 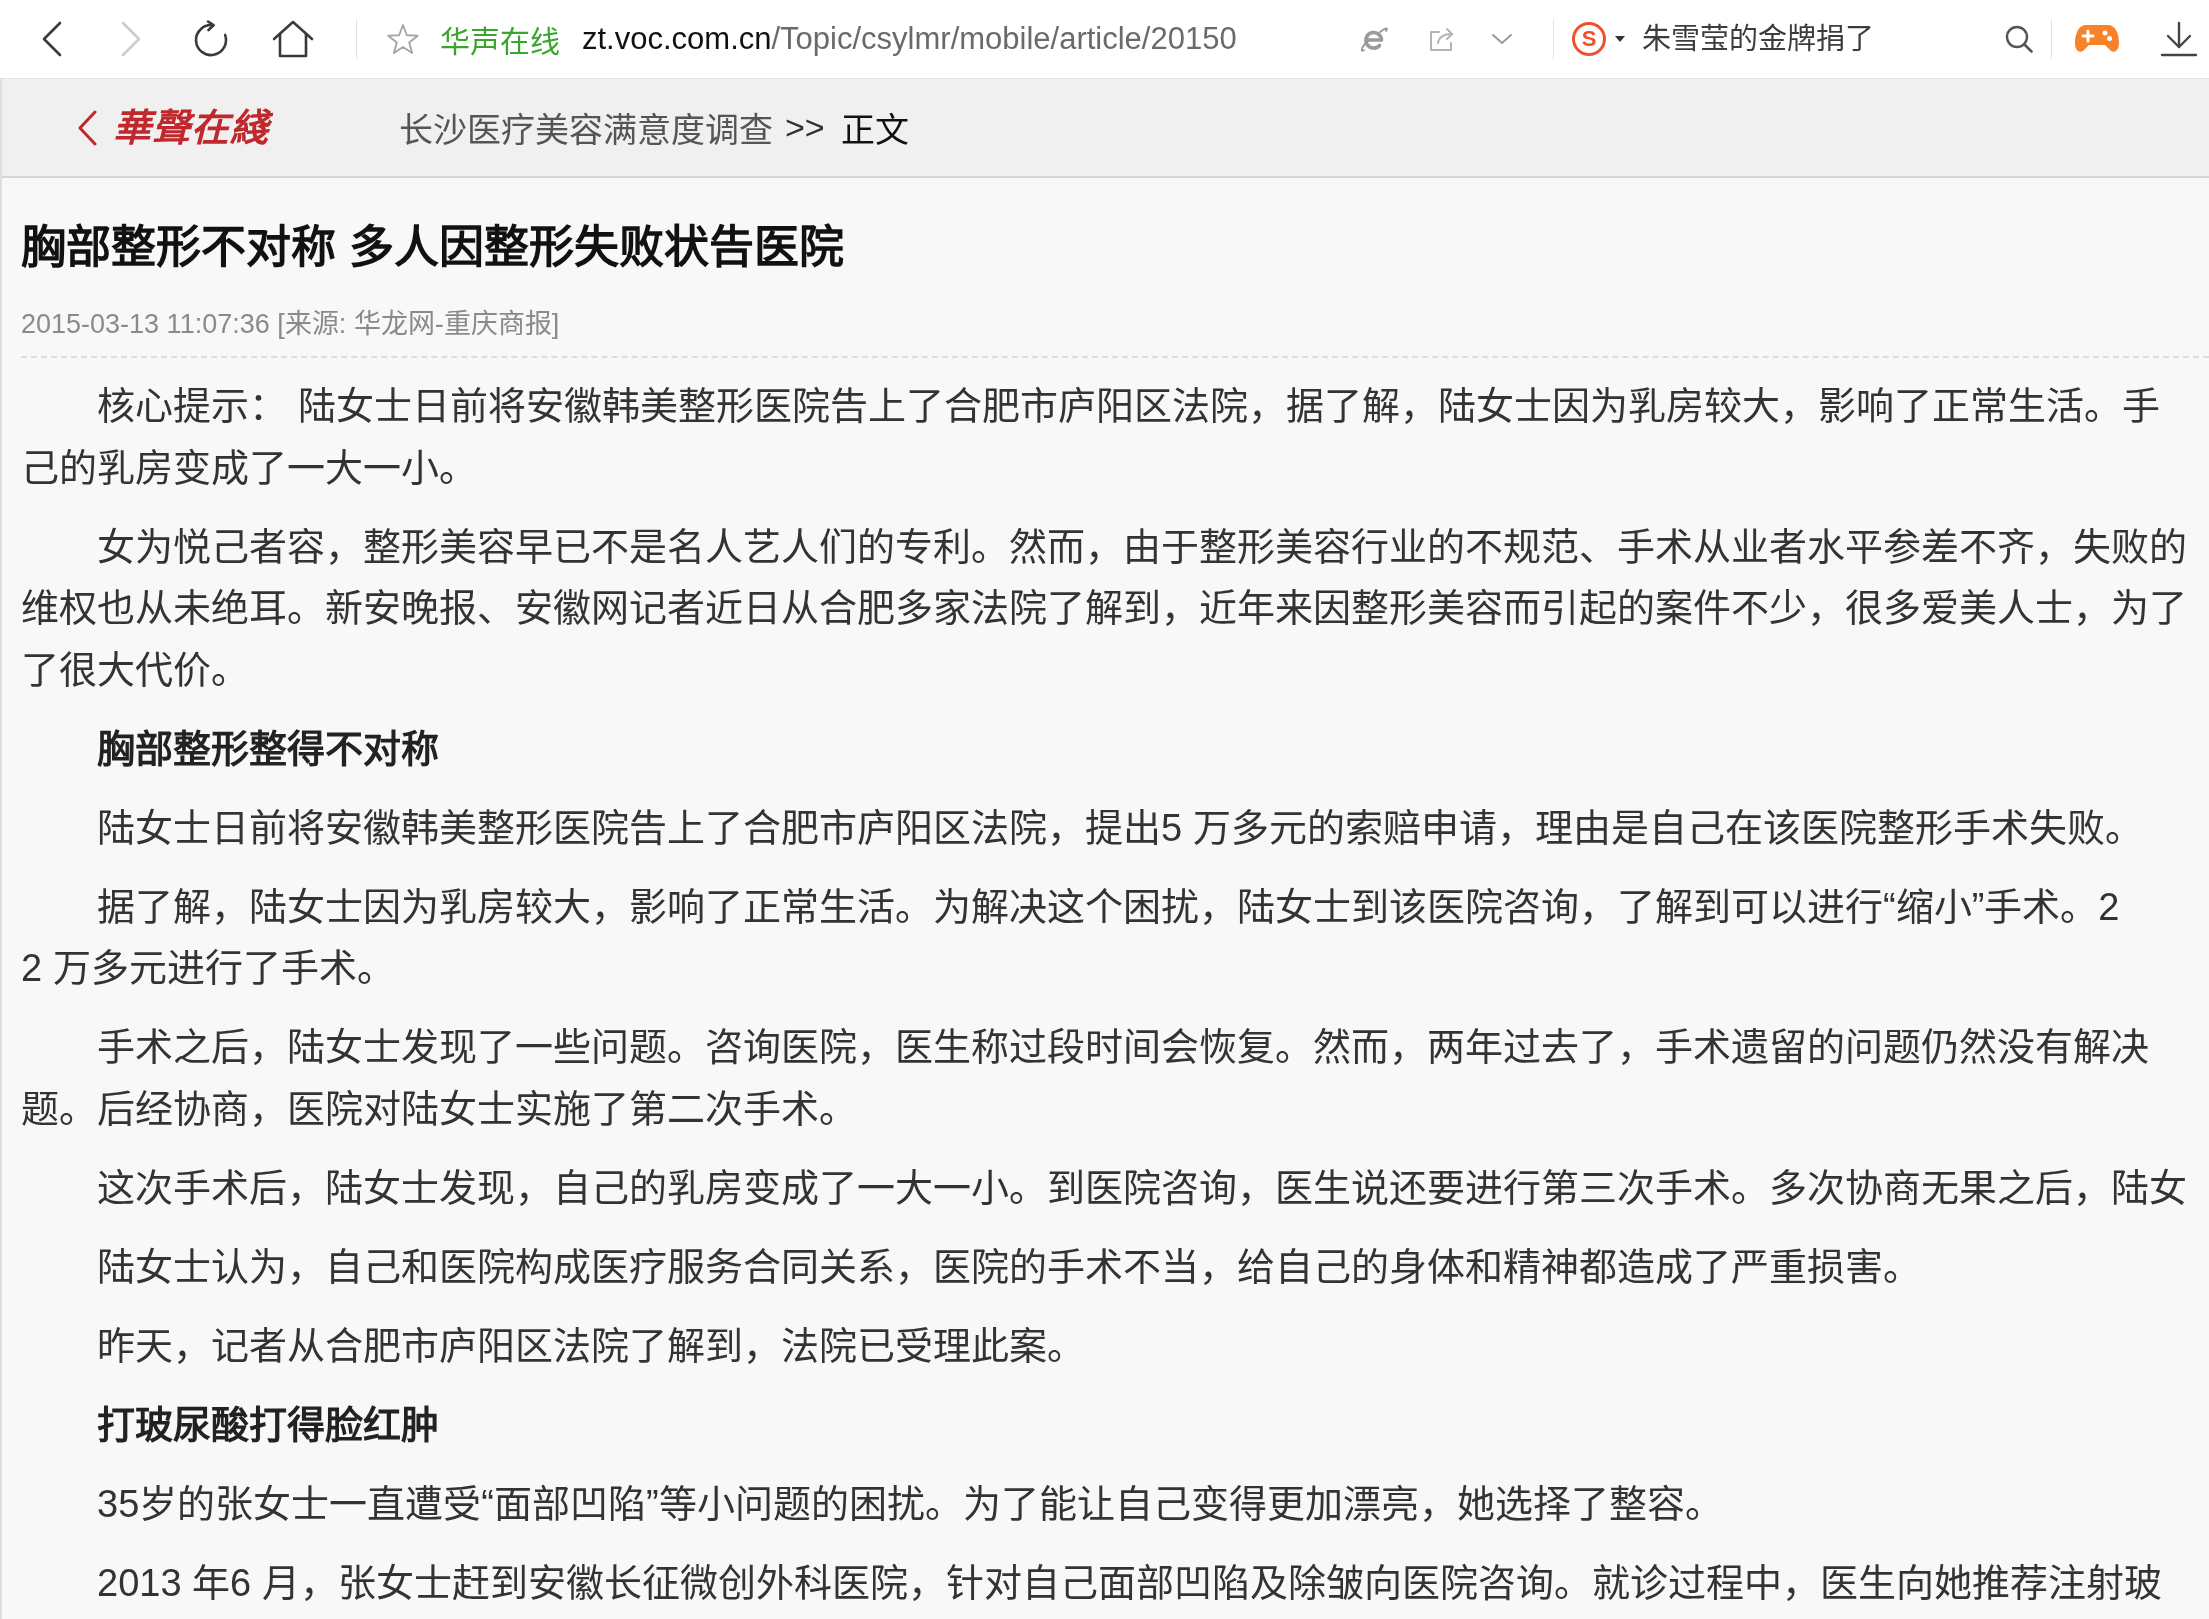 I want to click on article-paragraph: 据了解，陆女士因为乳房较大，影响了正常生活。为解决这个困扰，陆女士到该医院咨询，了解到可以进行“缩小”手术。2 2 万多元进行了手术。, so click(x=1070, y=937).